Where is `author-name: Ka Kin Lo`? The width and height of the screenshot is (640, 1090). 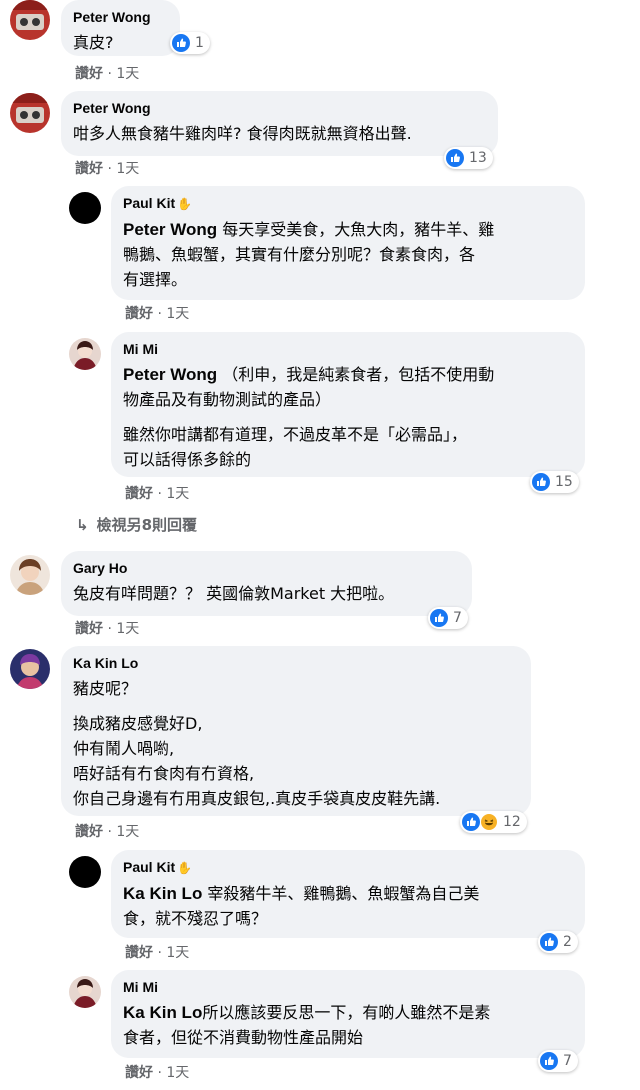
author-name: Ka Kin Lo is located at coordinates (296, 663).